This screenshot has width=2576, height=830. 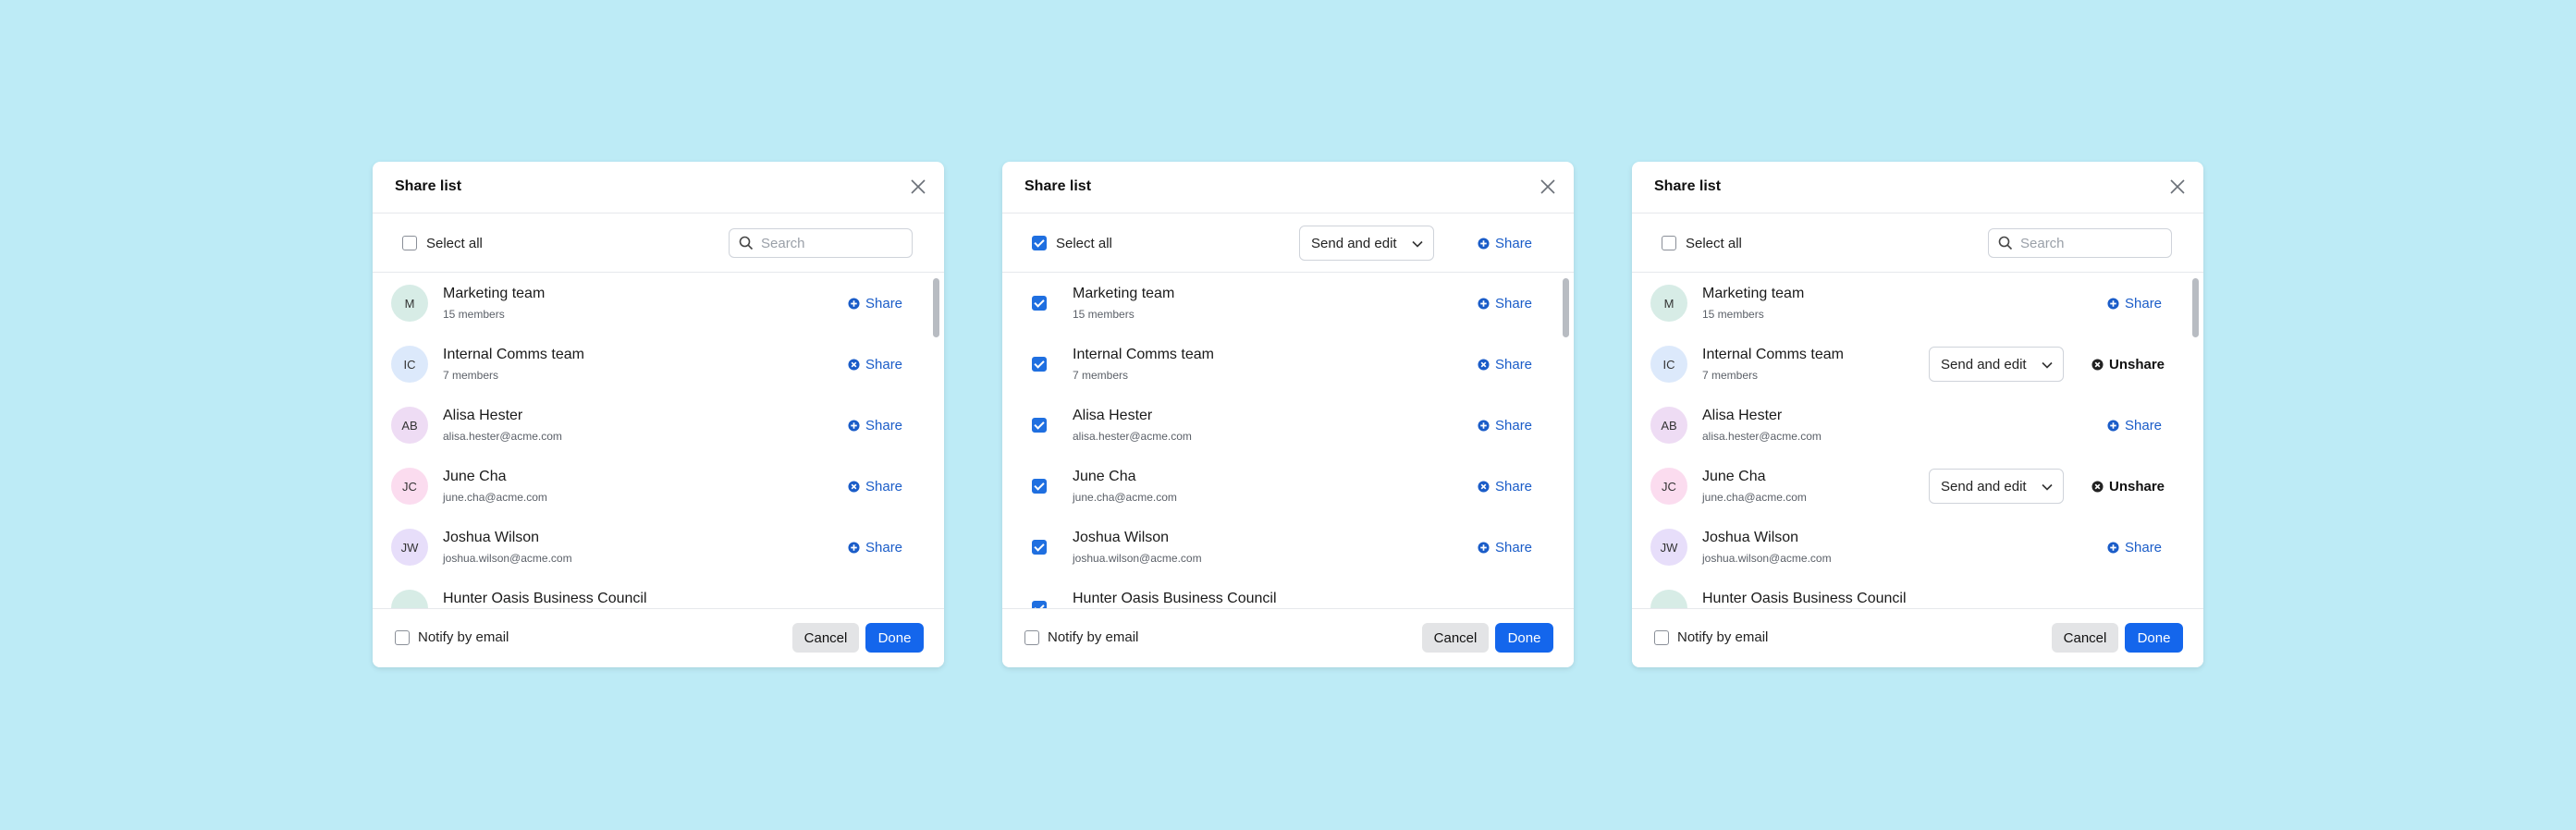 I want to click on item-name: Marketing team, so click(x=1753, y=293).